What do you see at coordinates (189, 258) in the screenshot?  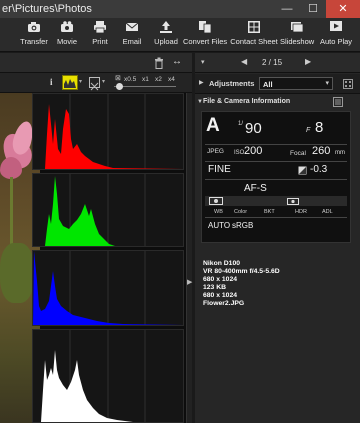 I see `panel-collapse-strip` at bounding box center [189, 258].